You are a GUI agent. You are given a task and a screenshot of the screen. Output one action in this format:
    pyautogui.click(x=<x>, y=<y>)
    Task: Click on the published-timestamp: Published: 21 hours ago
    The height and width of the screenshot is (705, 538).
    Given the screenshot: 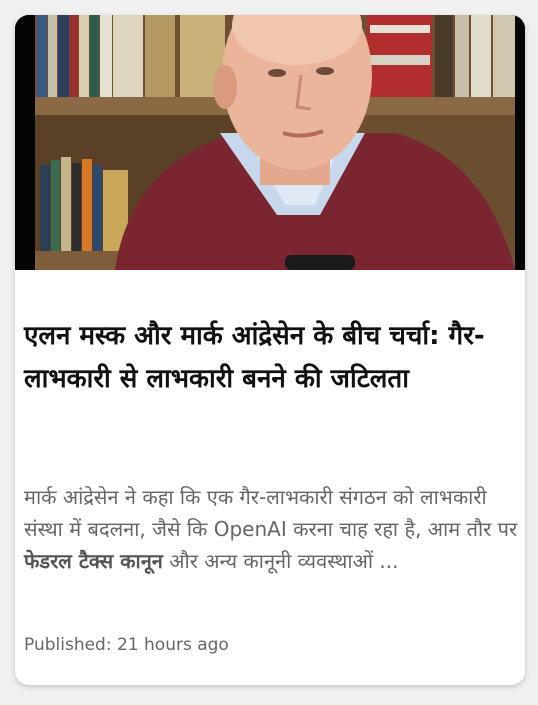 What is the action you would take?
    pyautogui.click(x=126, y=645)
    